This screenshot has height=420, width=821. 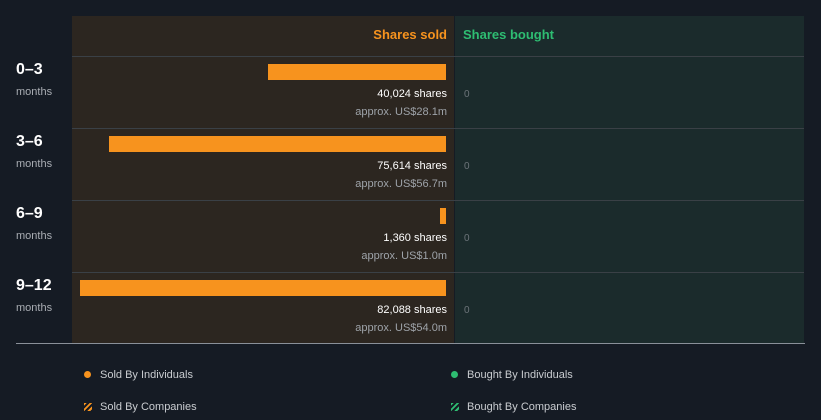 What do you see at coordinates (401, 184) in the screenshot?
I see `value-approx-label: approx. US$56.7m` at bounding box center [401, 184].